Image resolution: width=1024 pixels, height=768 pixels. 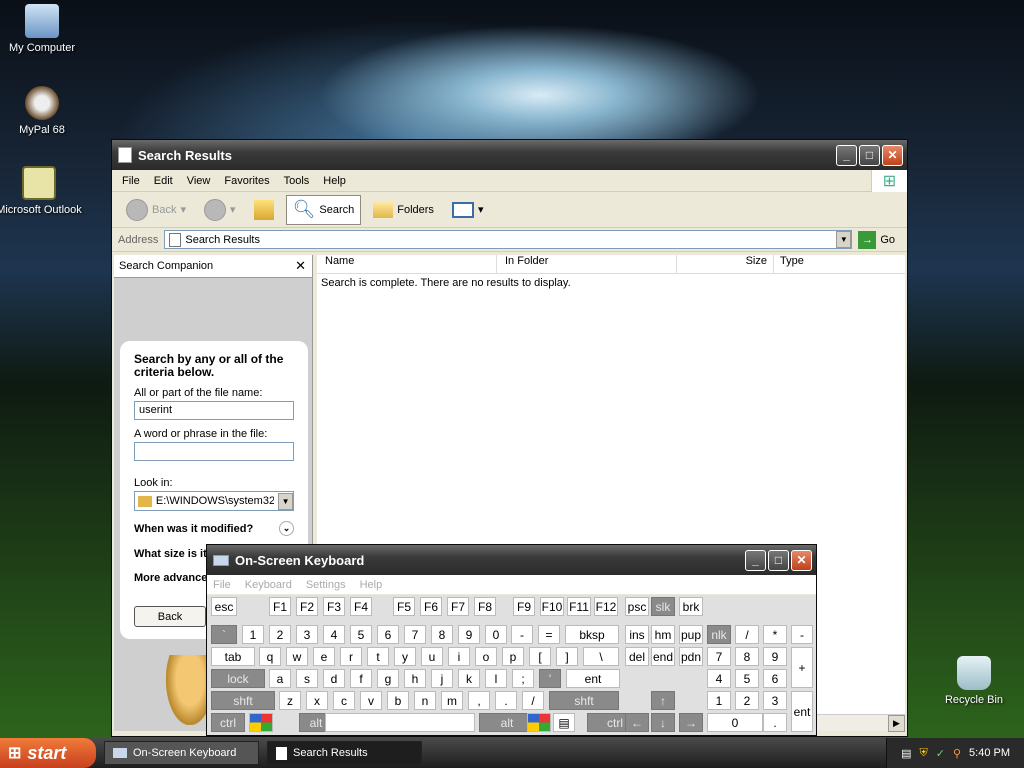 I want to click on back-button: Back ▾, so click(x=156, y=210).